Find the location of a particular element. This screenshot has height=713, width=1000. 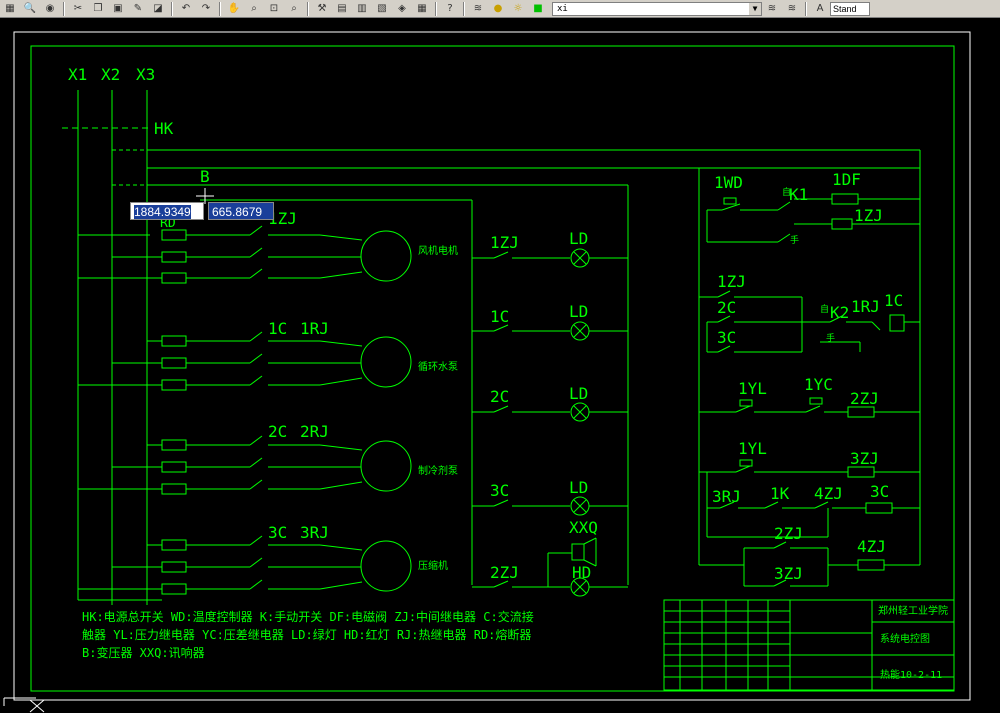

make-current-layer-icon: ≋ is located at coordinates (772, 9).